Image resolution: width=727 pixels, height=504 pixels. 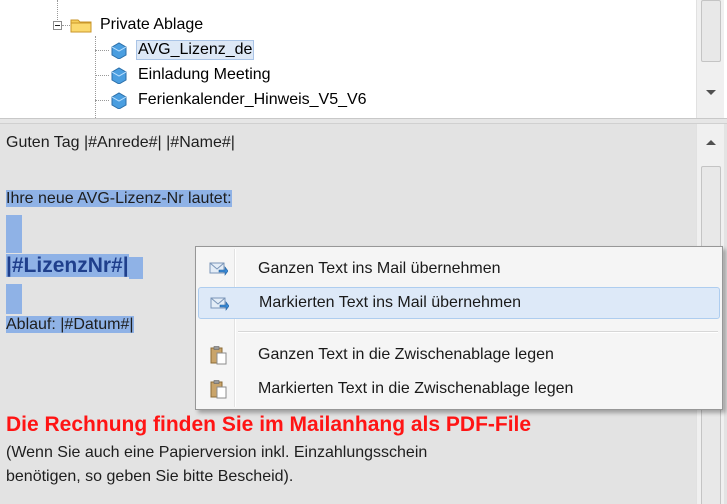 What do you see at coordinates (195, 50) in the screenshot?
I see `tree-item-label: AVG_Lizenz_de` at bounding box center [195, 50].